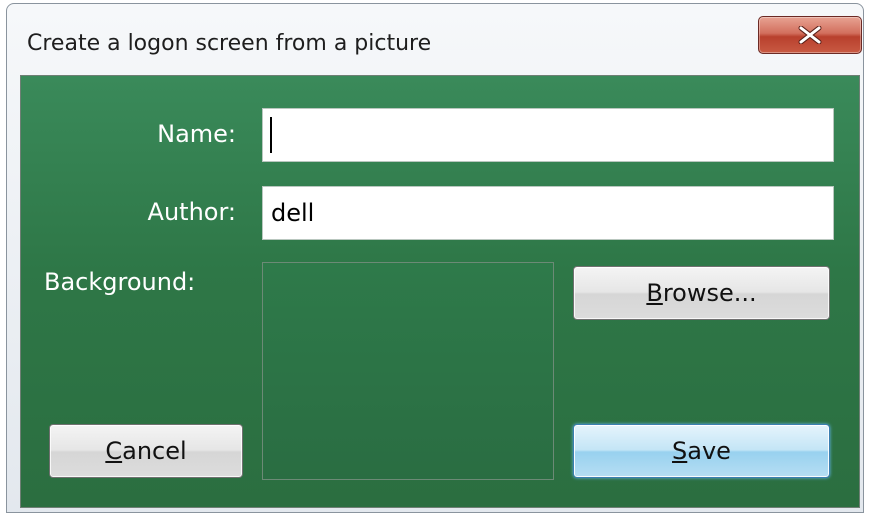 Image resolution: width=870 pixels, height=518 pixels. Describe the element at coordinates (196, 134) in the screenshot. I see `name-label: Name:` at that location.